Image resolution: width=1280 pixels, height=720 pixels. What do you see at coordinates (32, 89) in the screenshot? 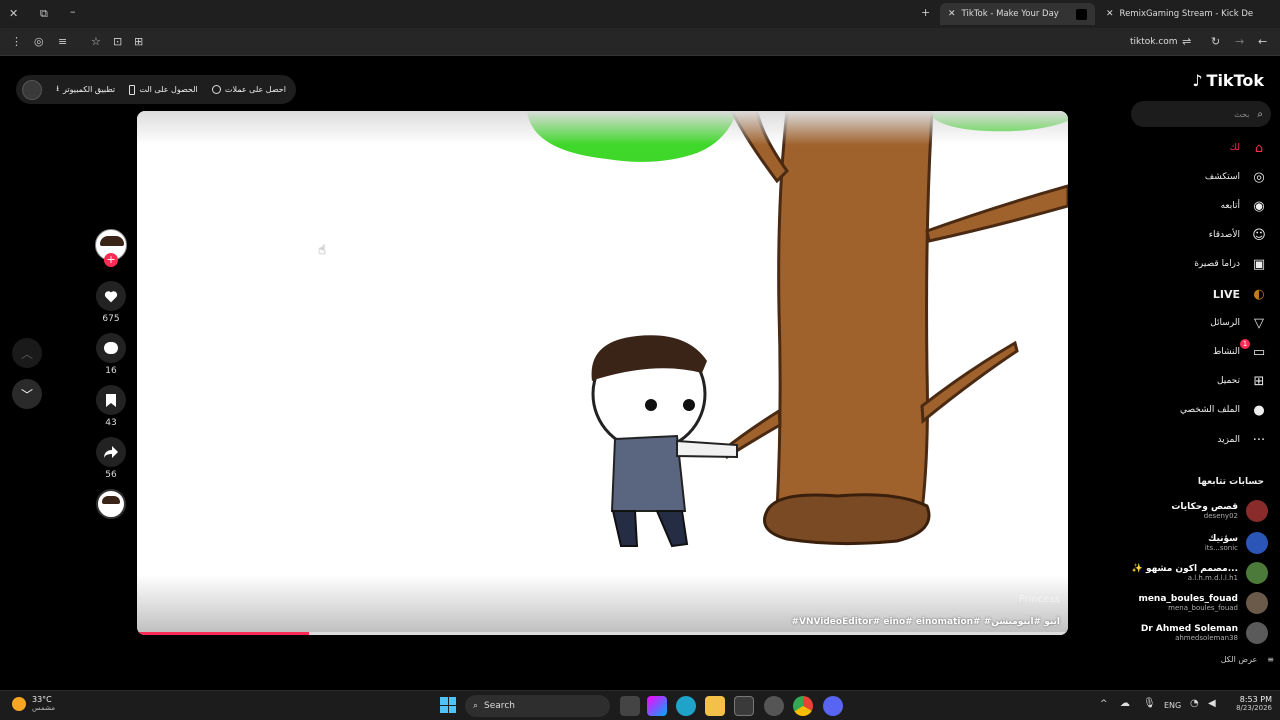
I see `user-avatar` at bounding box center [32, 89].